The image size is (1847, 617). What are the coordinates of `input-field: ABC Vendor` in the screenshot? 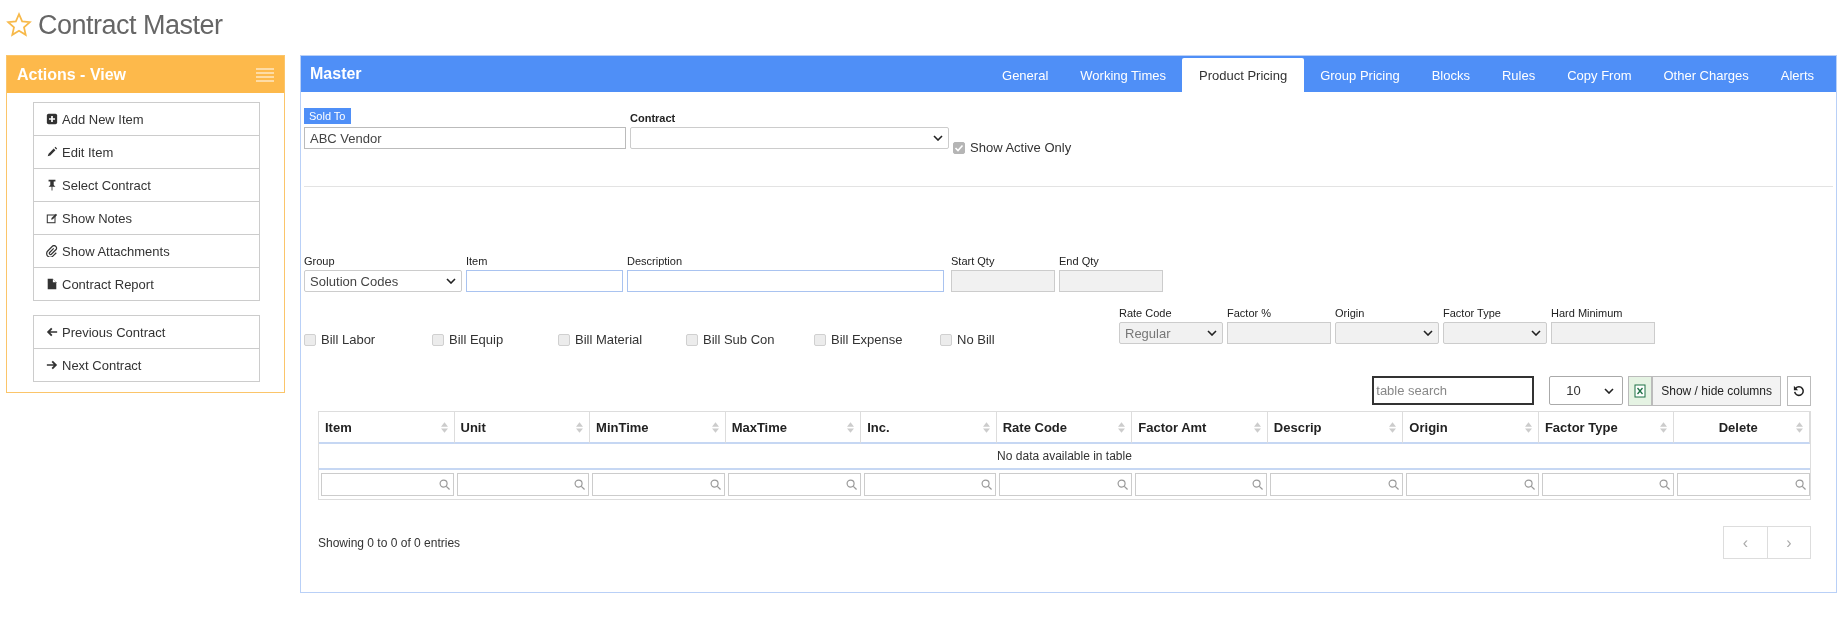 It's located at (465, 138).